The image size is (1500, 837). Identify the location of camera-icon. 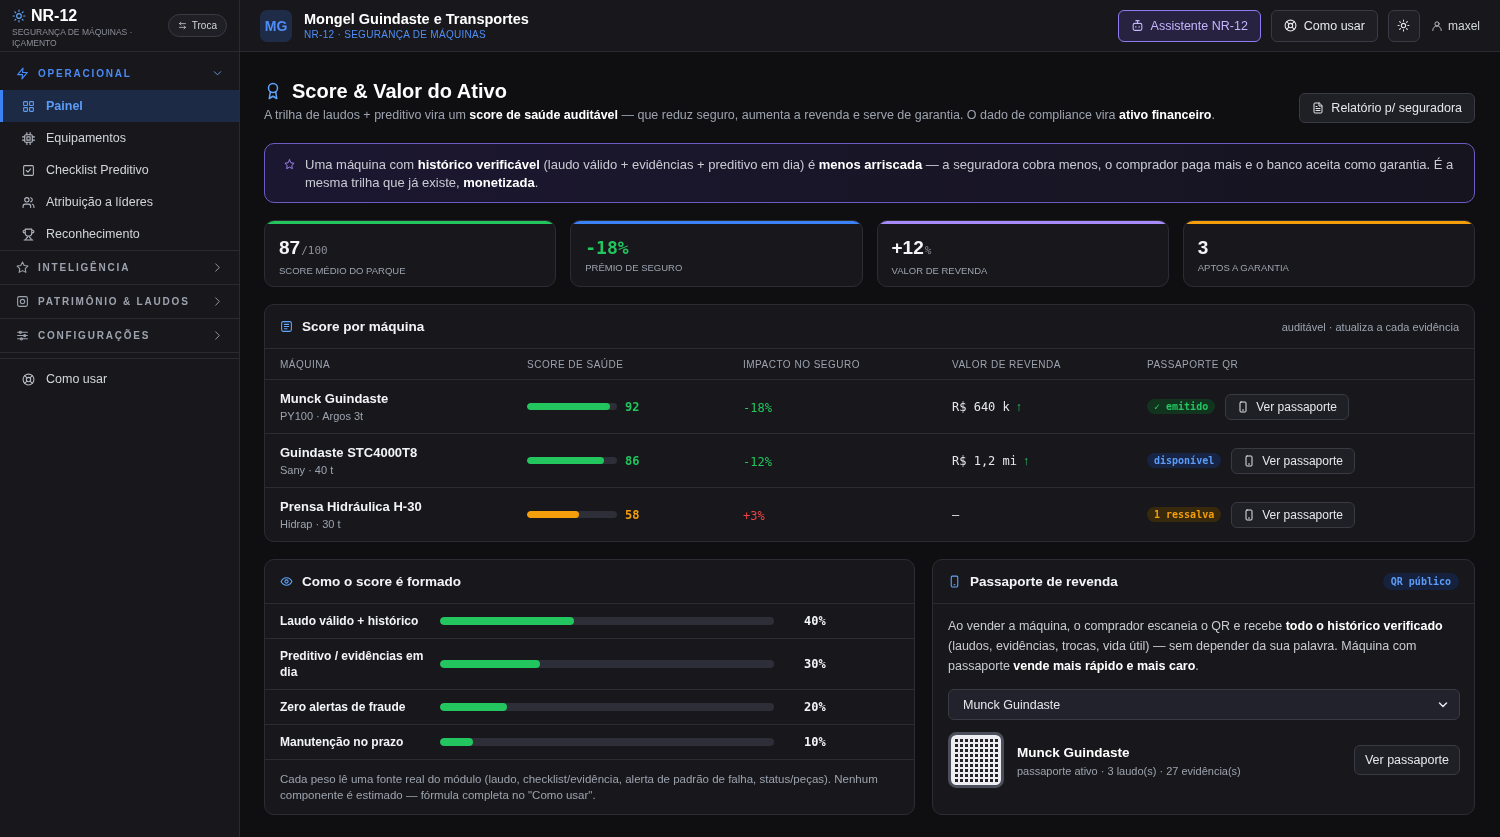
(22, 301).